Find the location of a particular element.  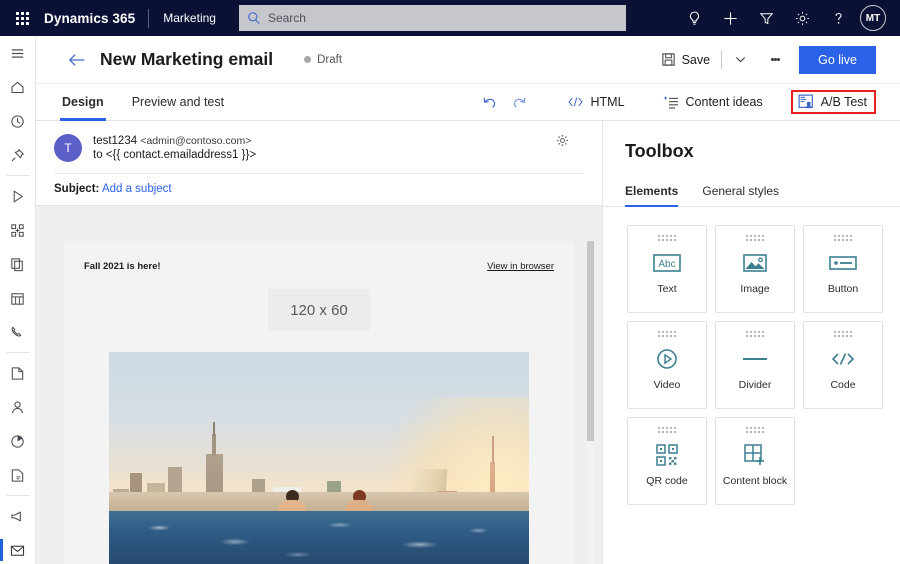

element-tile-code: Code is located at coordinates (843, 365).